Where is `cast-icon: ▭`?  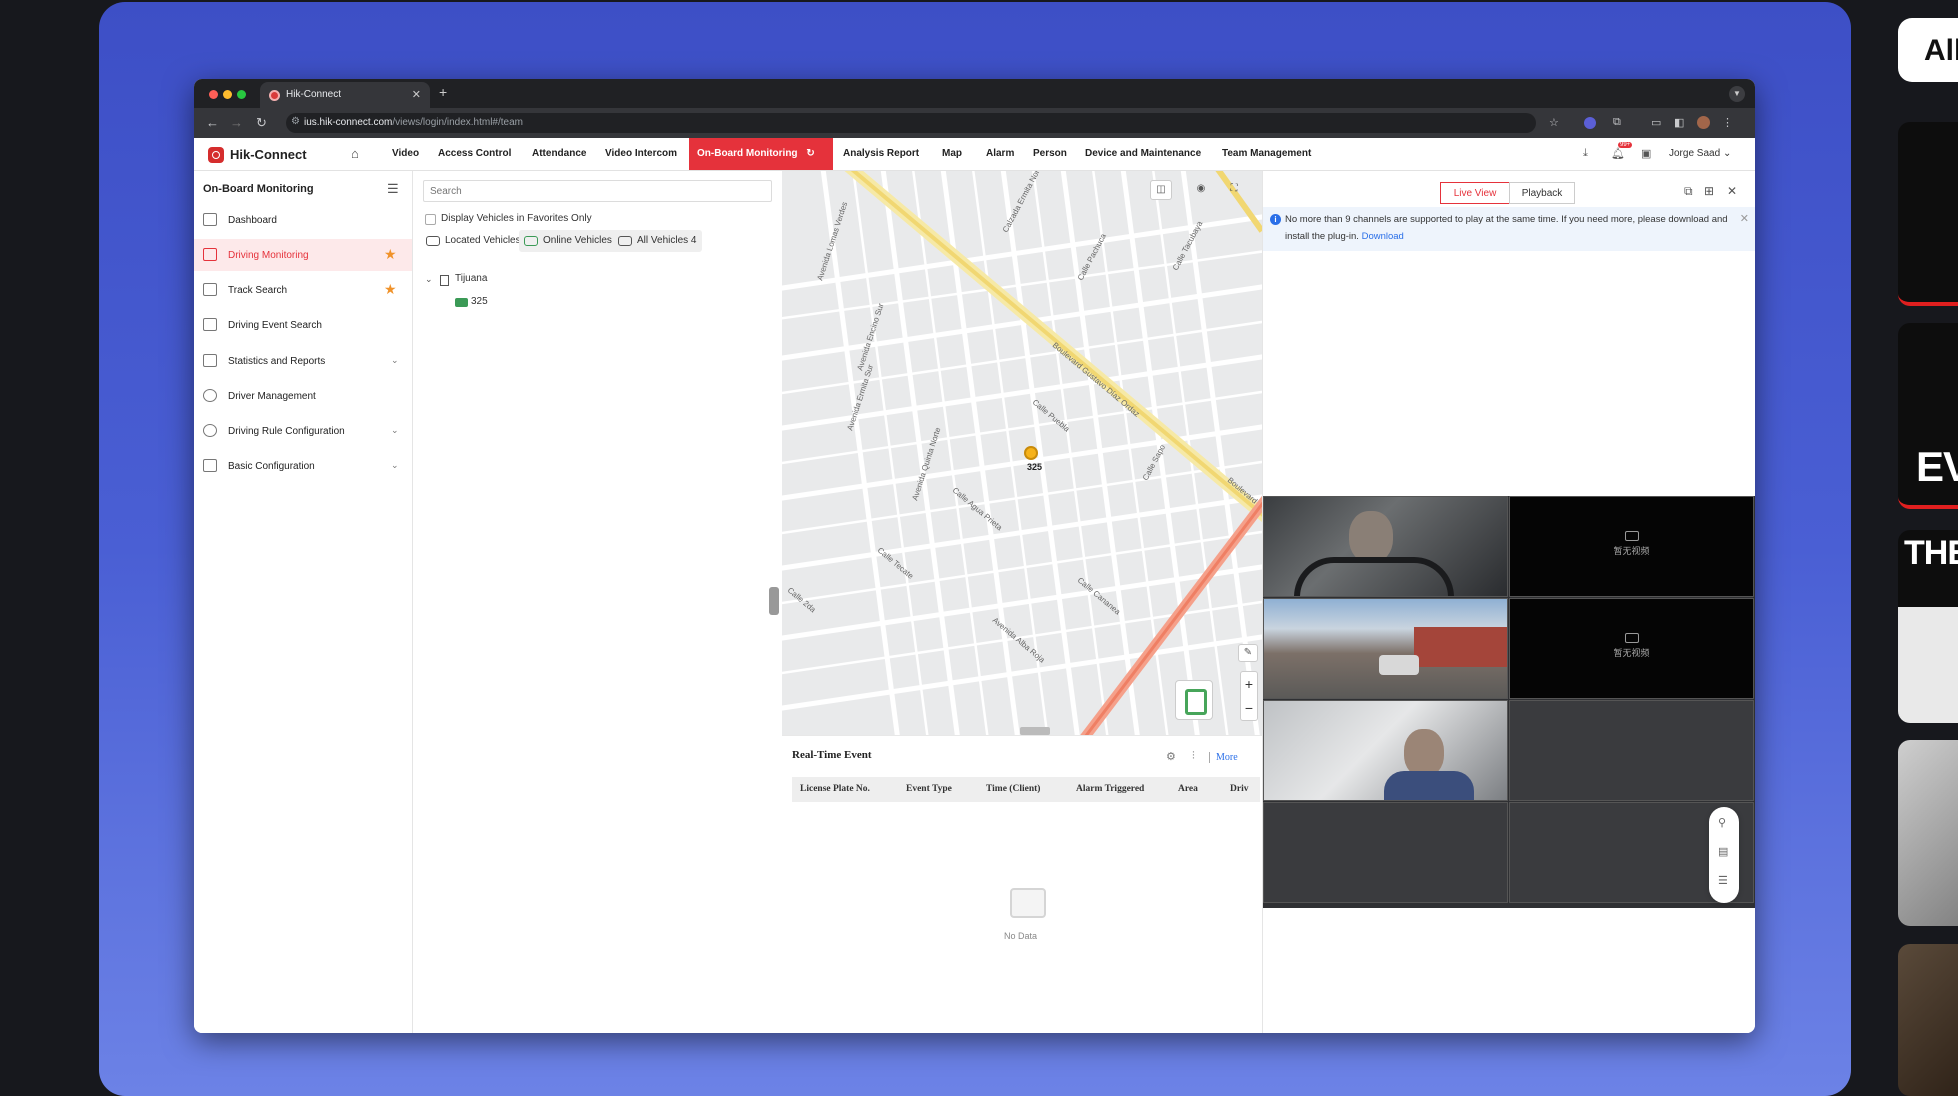 cast-icon: ▭ is located at coordinates (1656, 122).